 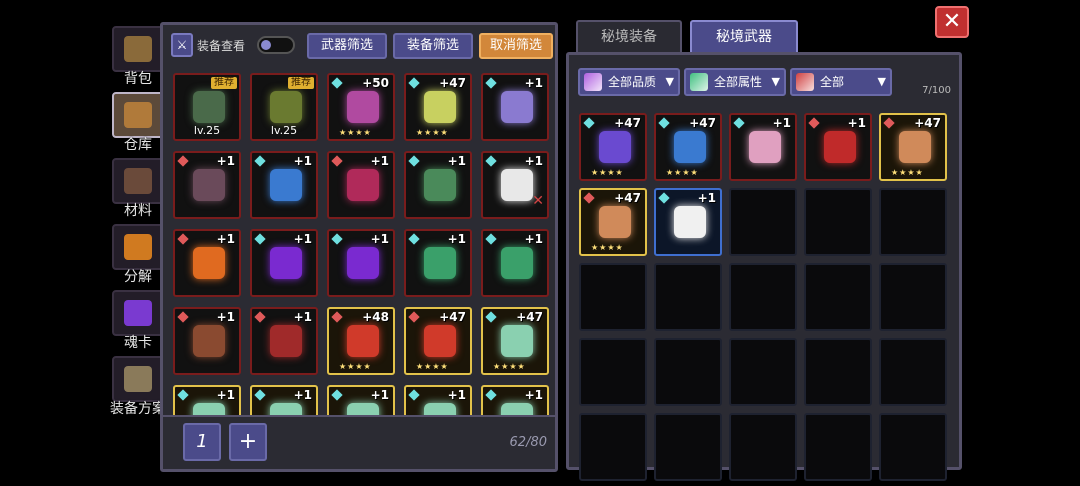 I want to click on close-button: ✕, so click(x=952, y=22).